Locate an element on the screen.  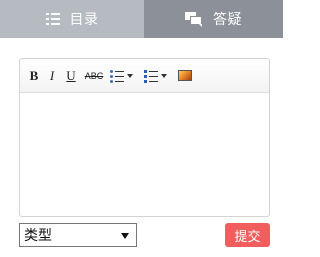
tab-qa: 答疑 is located at coordinates (213, 19).